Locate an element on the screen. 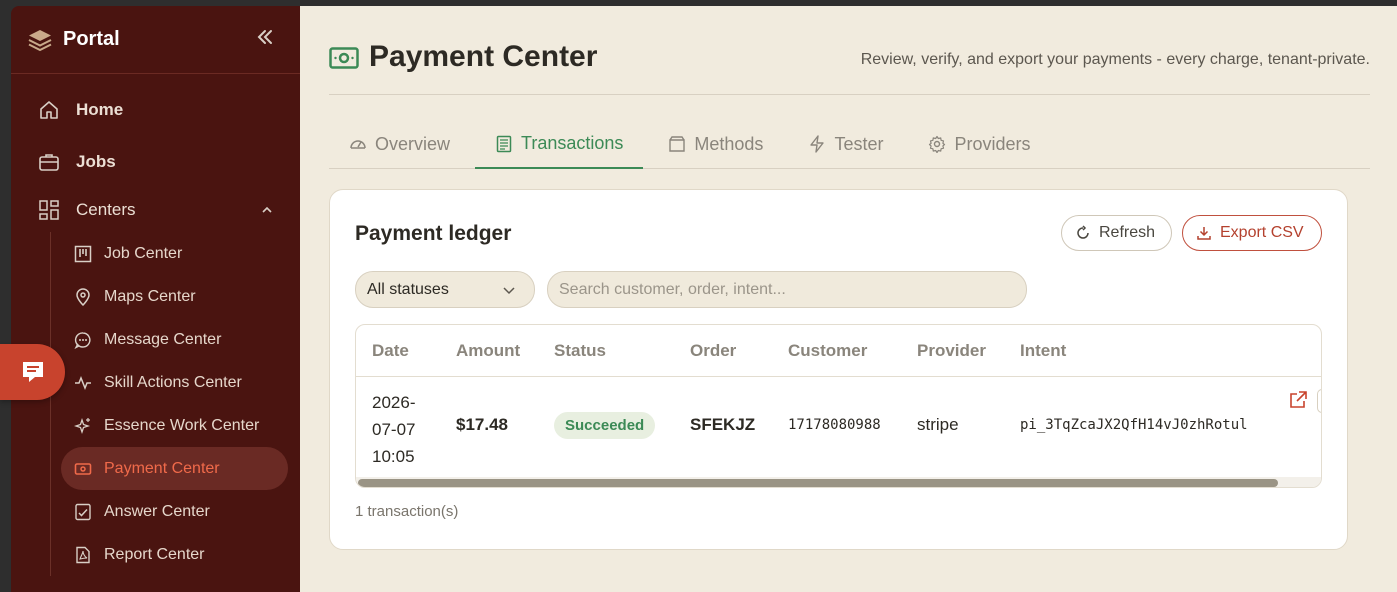 This screenshot has width=1397, height=592. sidebar-item-centers: Centers is located at coordinates (155, 210).